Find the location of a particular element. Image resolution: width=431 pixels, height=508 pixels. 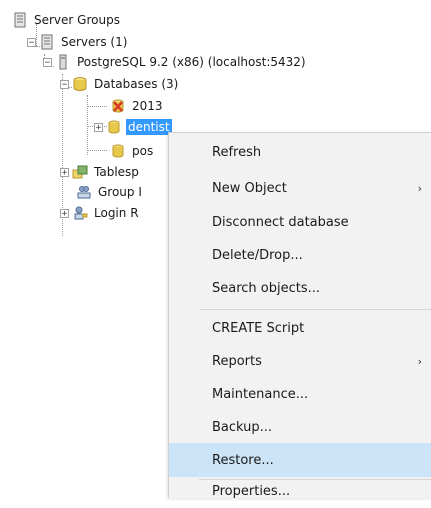

tree-node-login-roles: + Login R is located at coordinates (100, 213).